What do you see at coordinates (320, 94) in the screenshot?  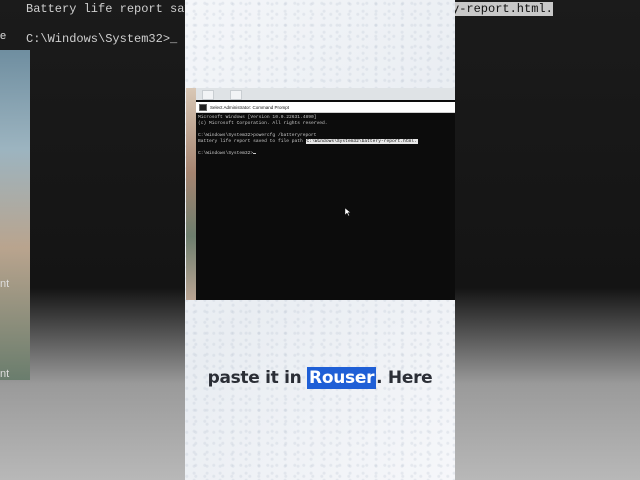 I see `tab-bar` at bounding box center [320, 94].